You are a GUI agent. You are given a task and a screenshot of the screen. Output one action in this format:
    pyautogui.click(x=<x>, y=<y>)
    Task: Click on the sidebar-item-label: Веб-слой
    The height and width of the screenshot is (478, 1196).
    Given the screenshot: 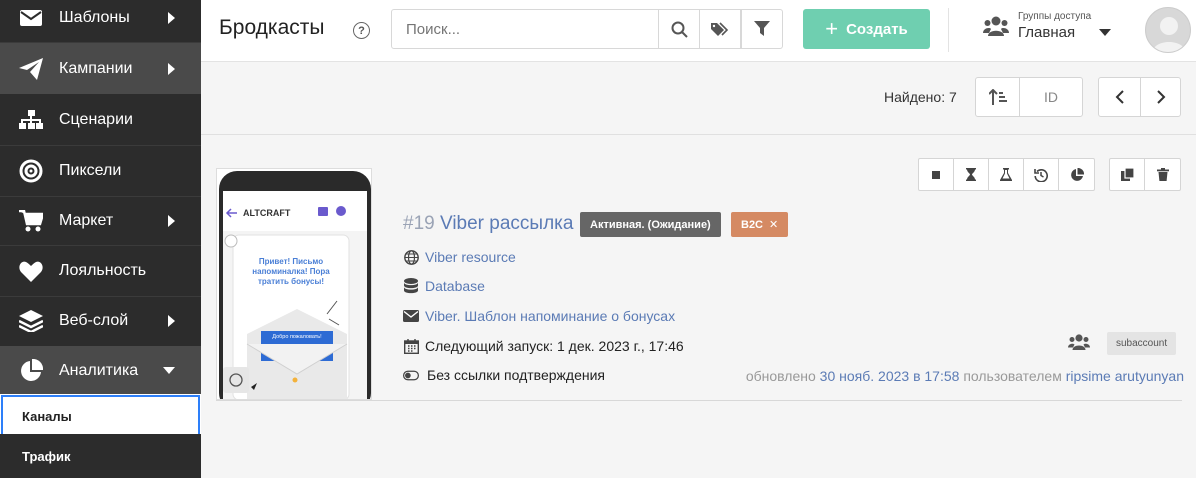 What is the action you would take?
    pyautogui.click(x=94, y=320)
    